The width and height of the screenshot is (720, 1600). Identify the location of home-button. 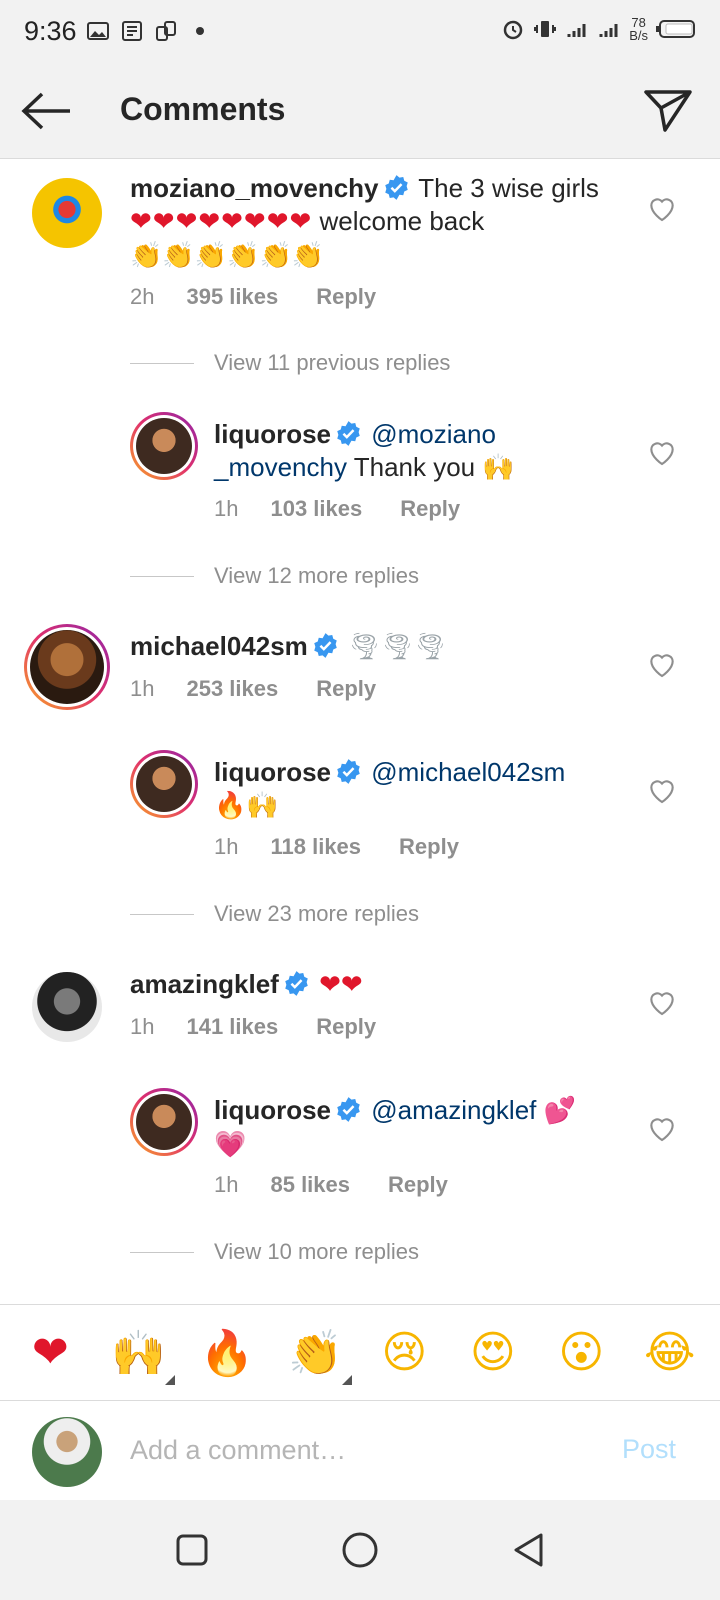
(360, 1550).